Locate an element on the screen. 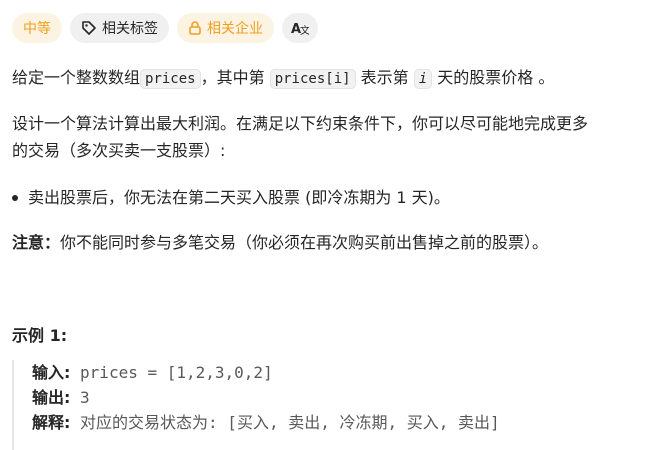  related-companies-label: 相关企业 is located at coordinates (235, 29).